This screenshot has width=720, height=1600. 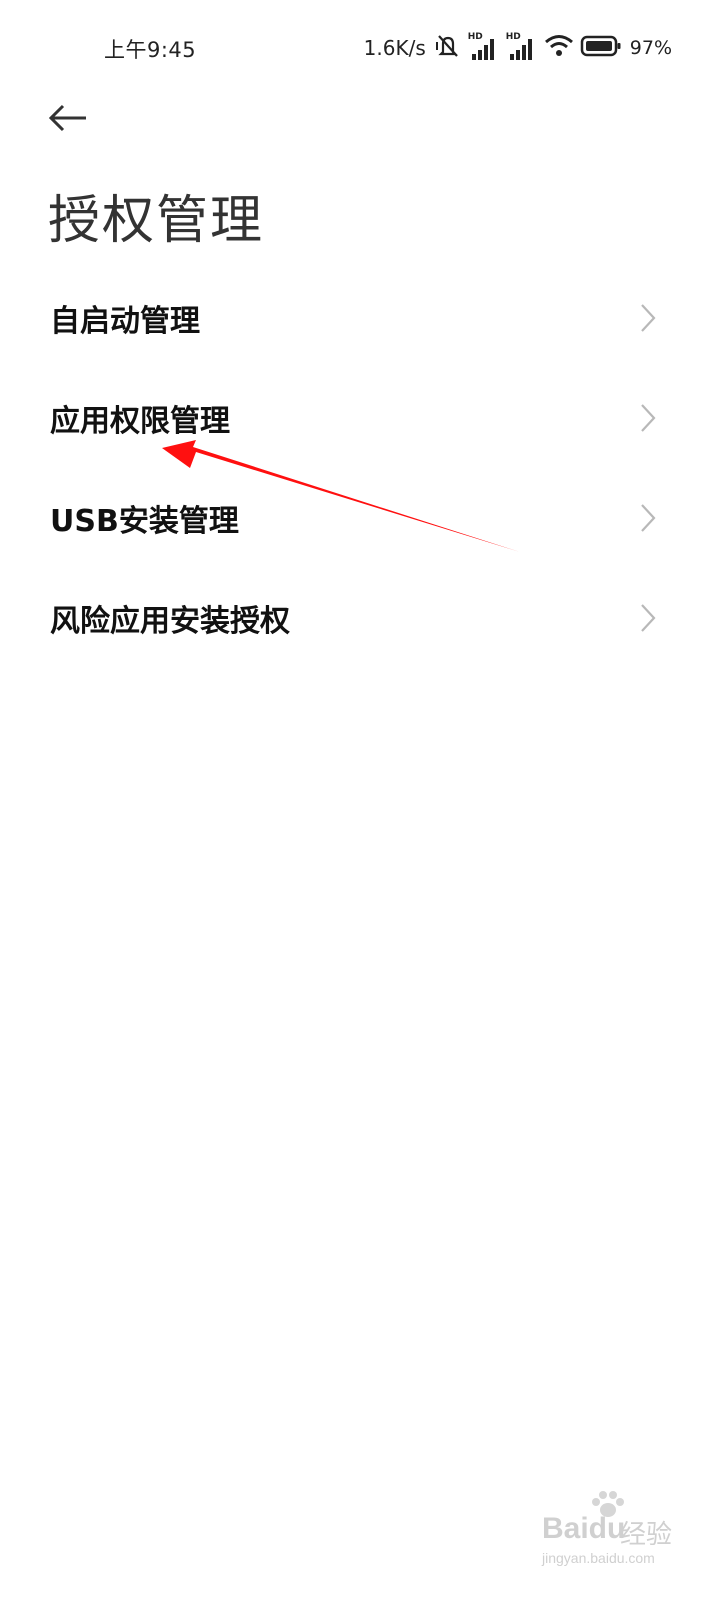 What do you see at coordinates (650, 48) in the screenshot?
I see `battery-percent: 97%` at bounding box center [650, 48].